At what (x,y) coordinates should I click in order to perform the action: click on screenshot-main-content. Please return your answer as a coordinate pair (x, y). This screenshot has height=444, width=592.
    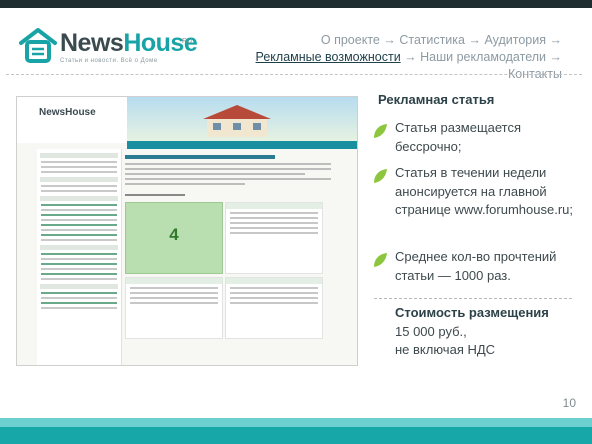
    Looking at the image, I should click on (228, 176).